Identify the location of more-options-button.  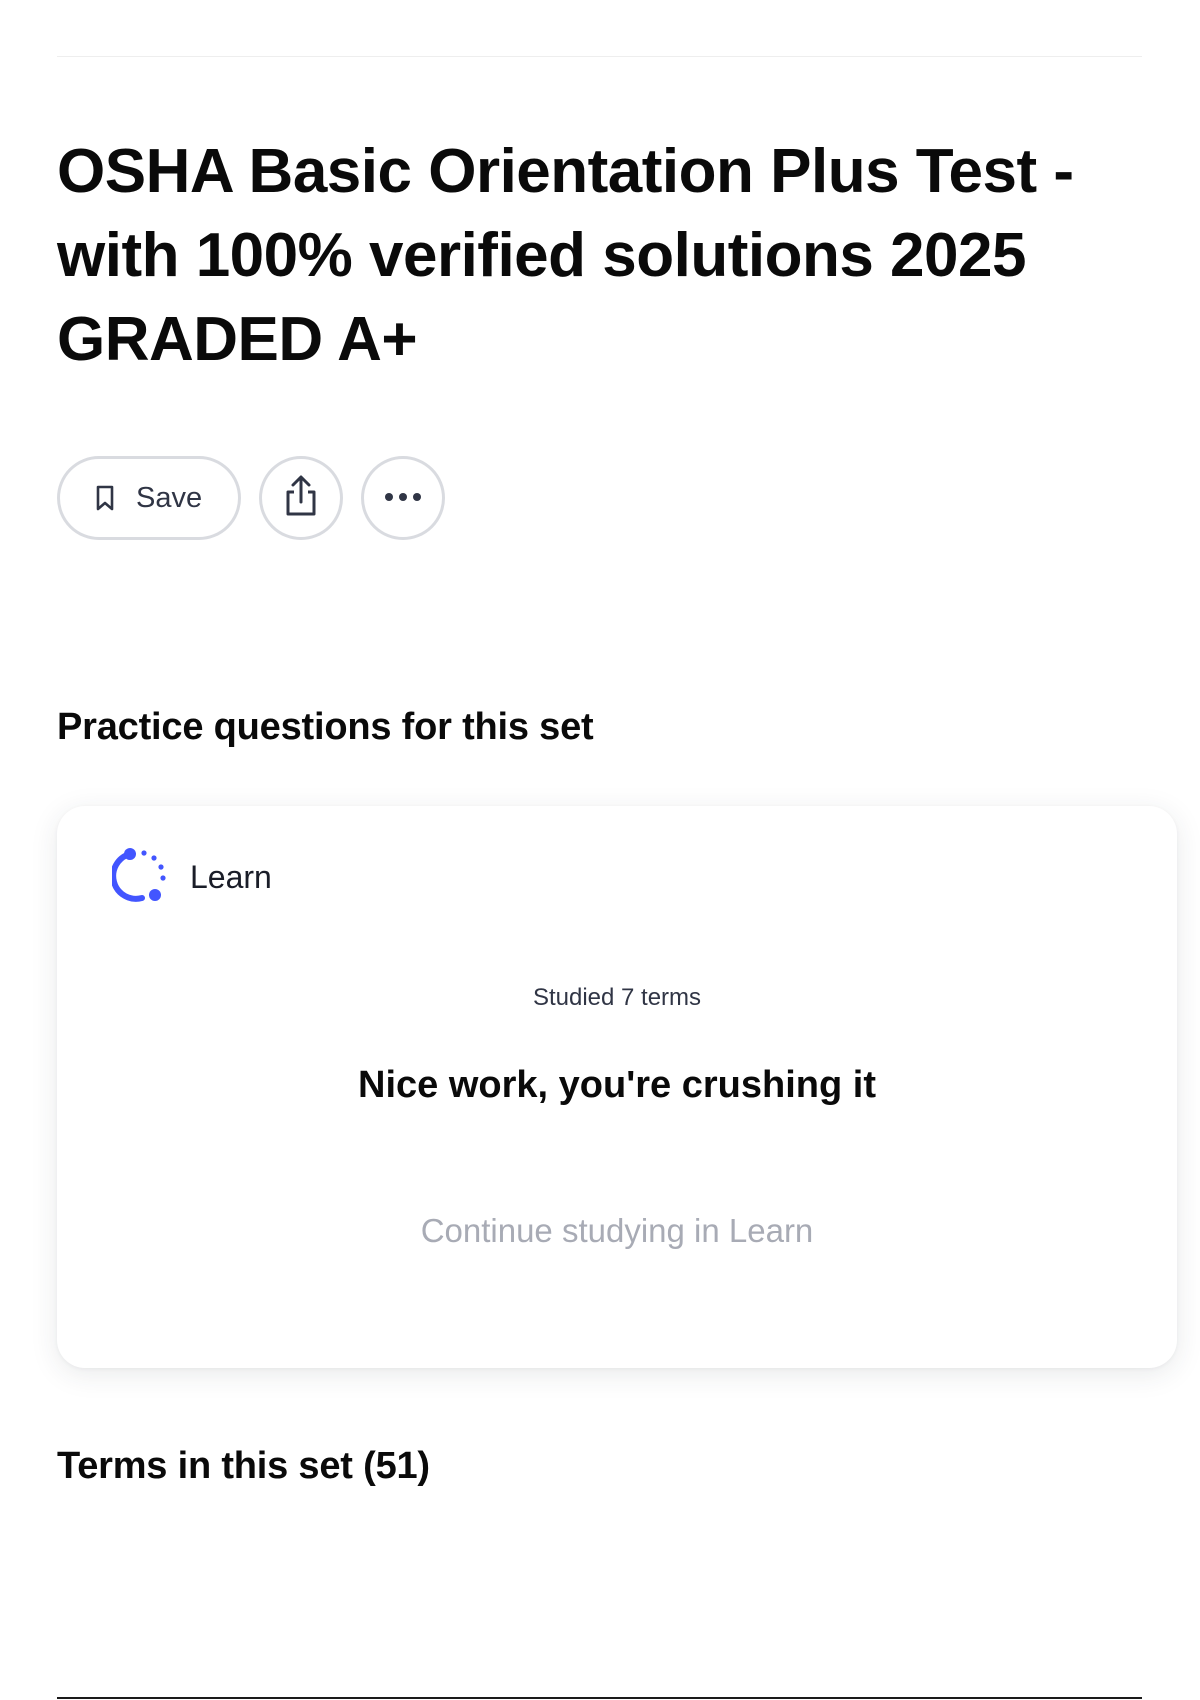
(403, 498).